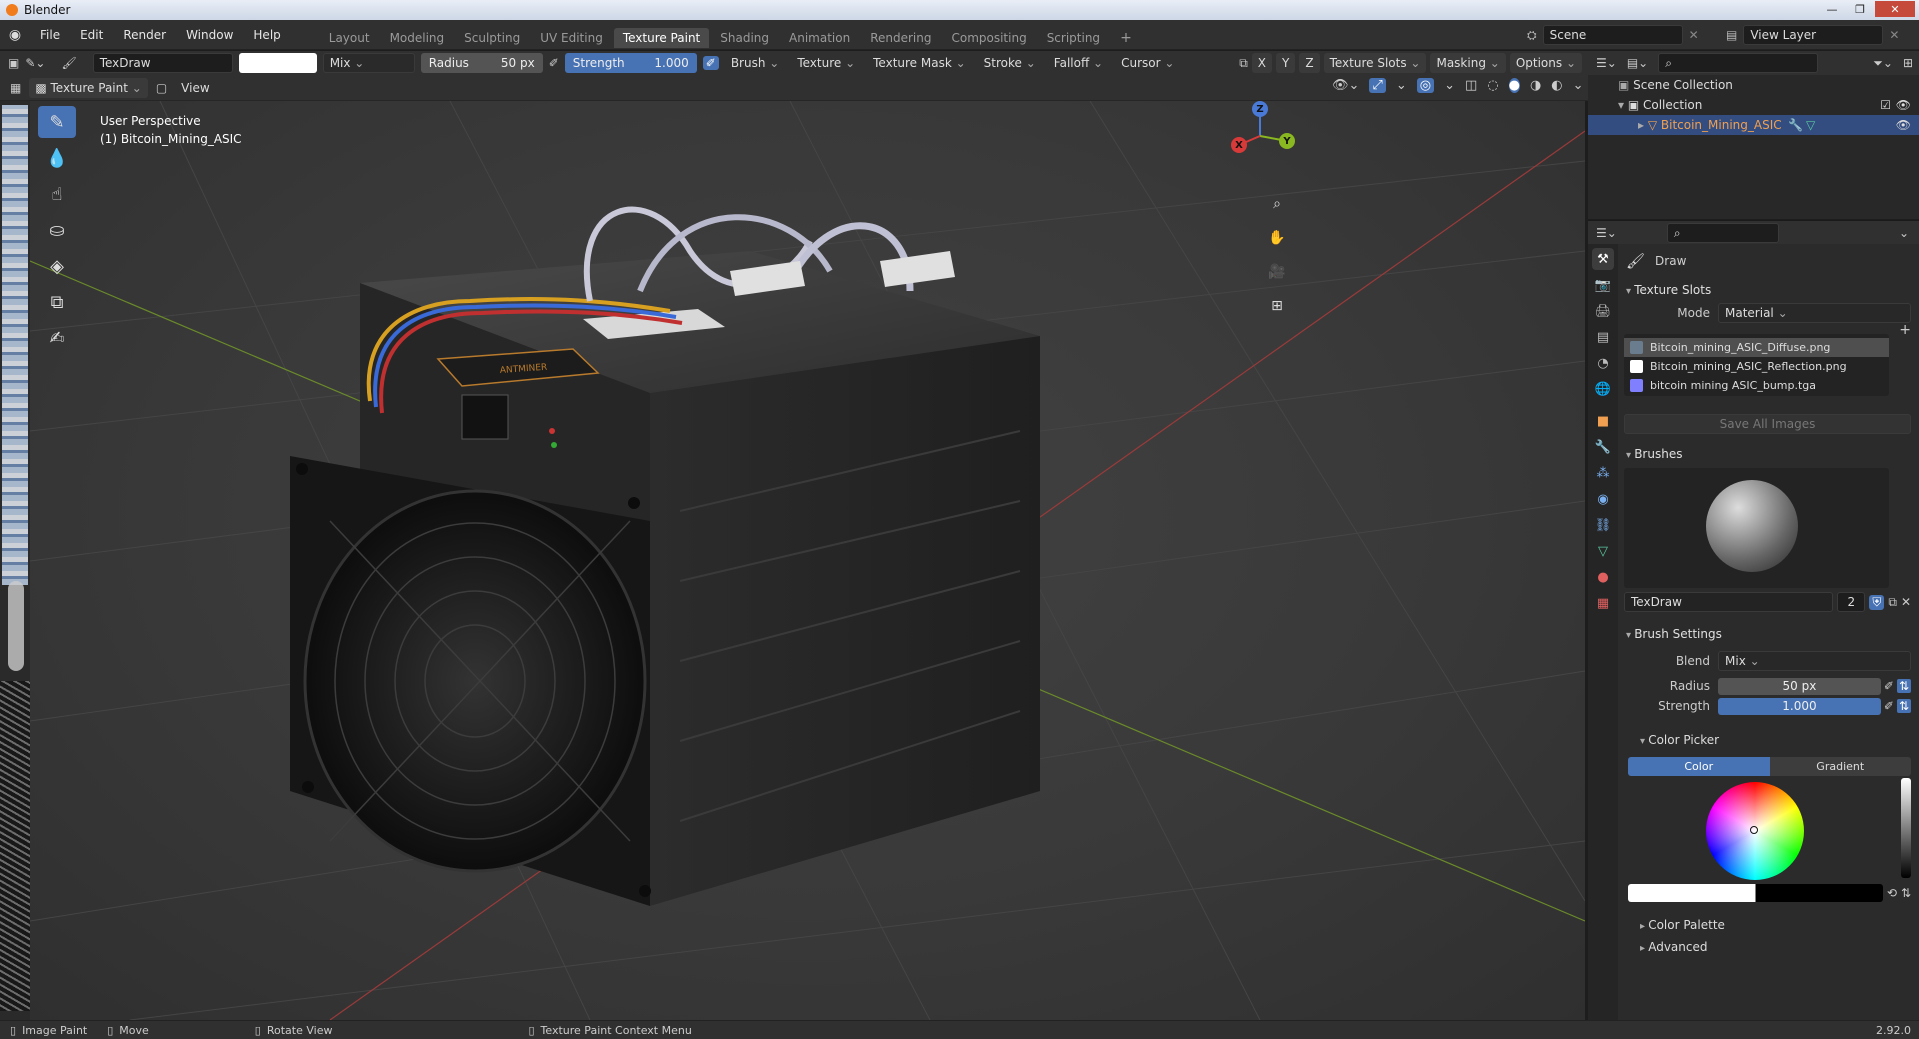 This screenshot has width=1919, height=1039. What do you see at coordinates (1906, 893) in the screenshot?
I see `color-pressure-icon: ⇅` at bounding box center [1906, 893].